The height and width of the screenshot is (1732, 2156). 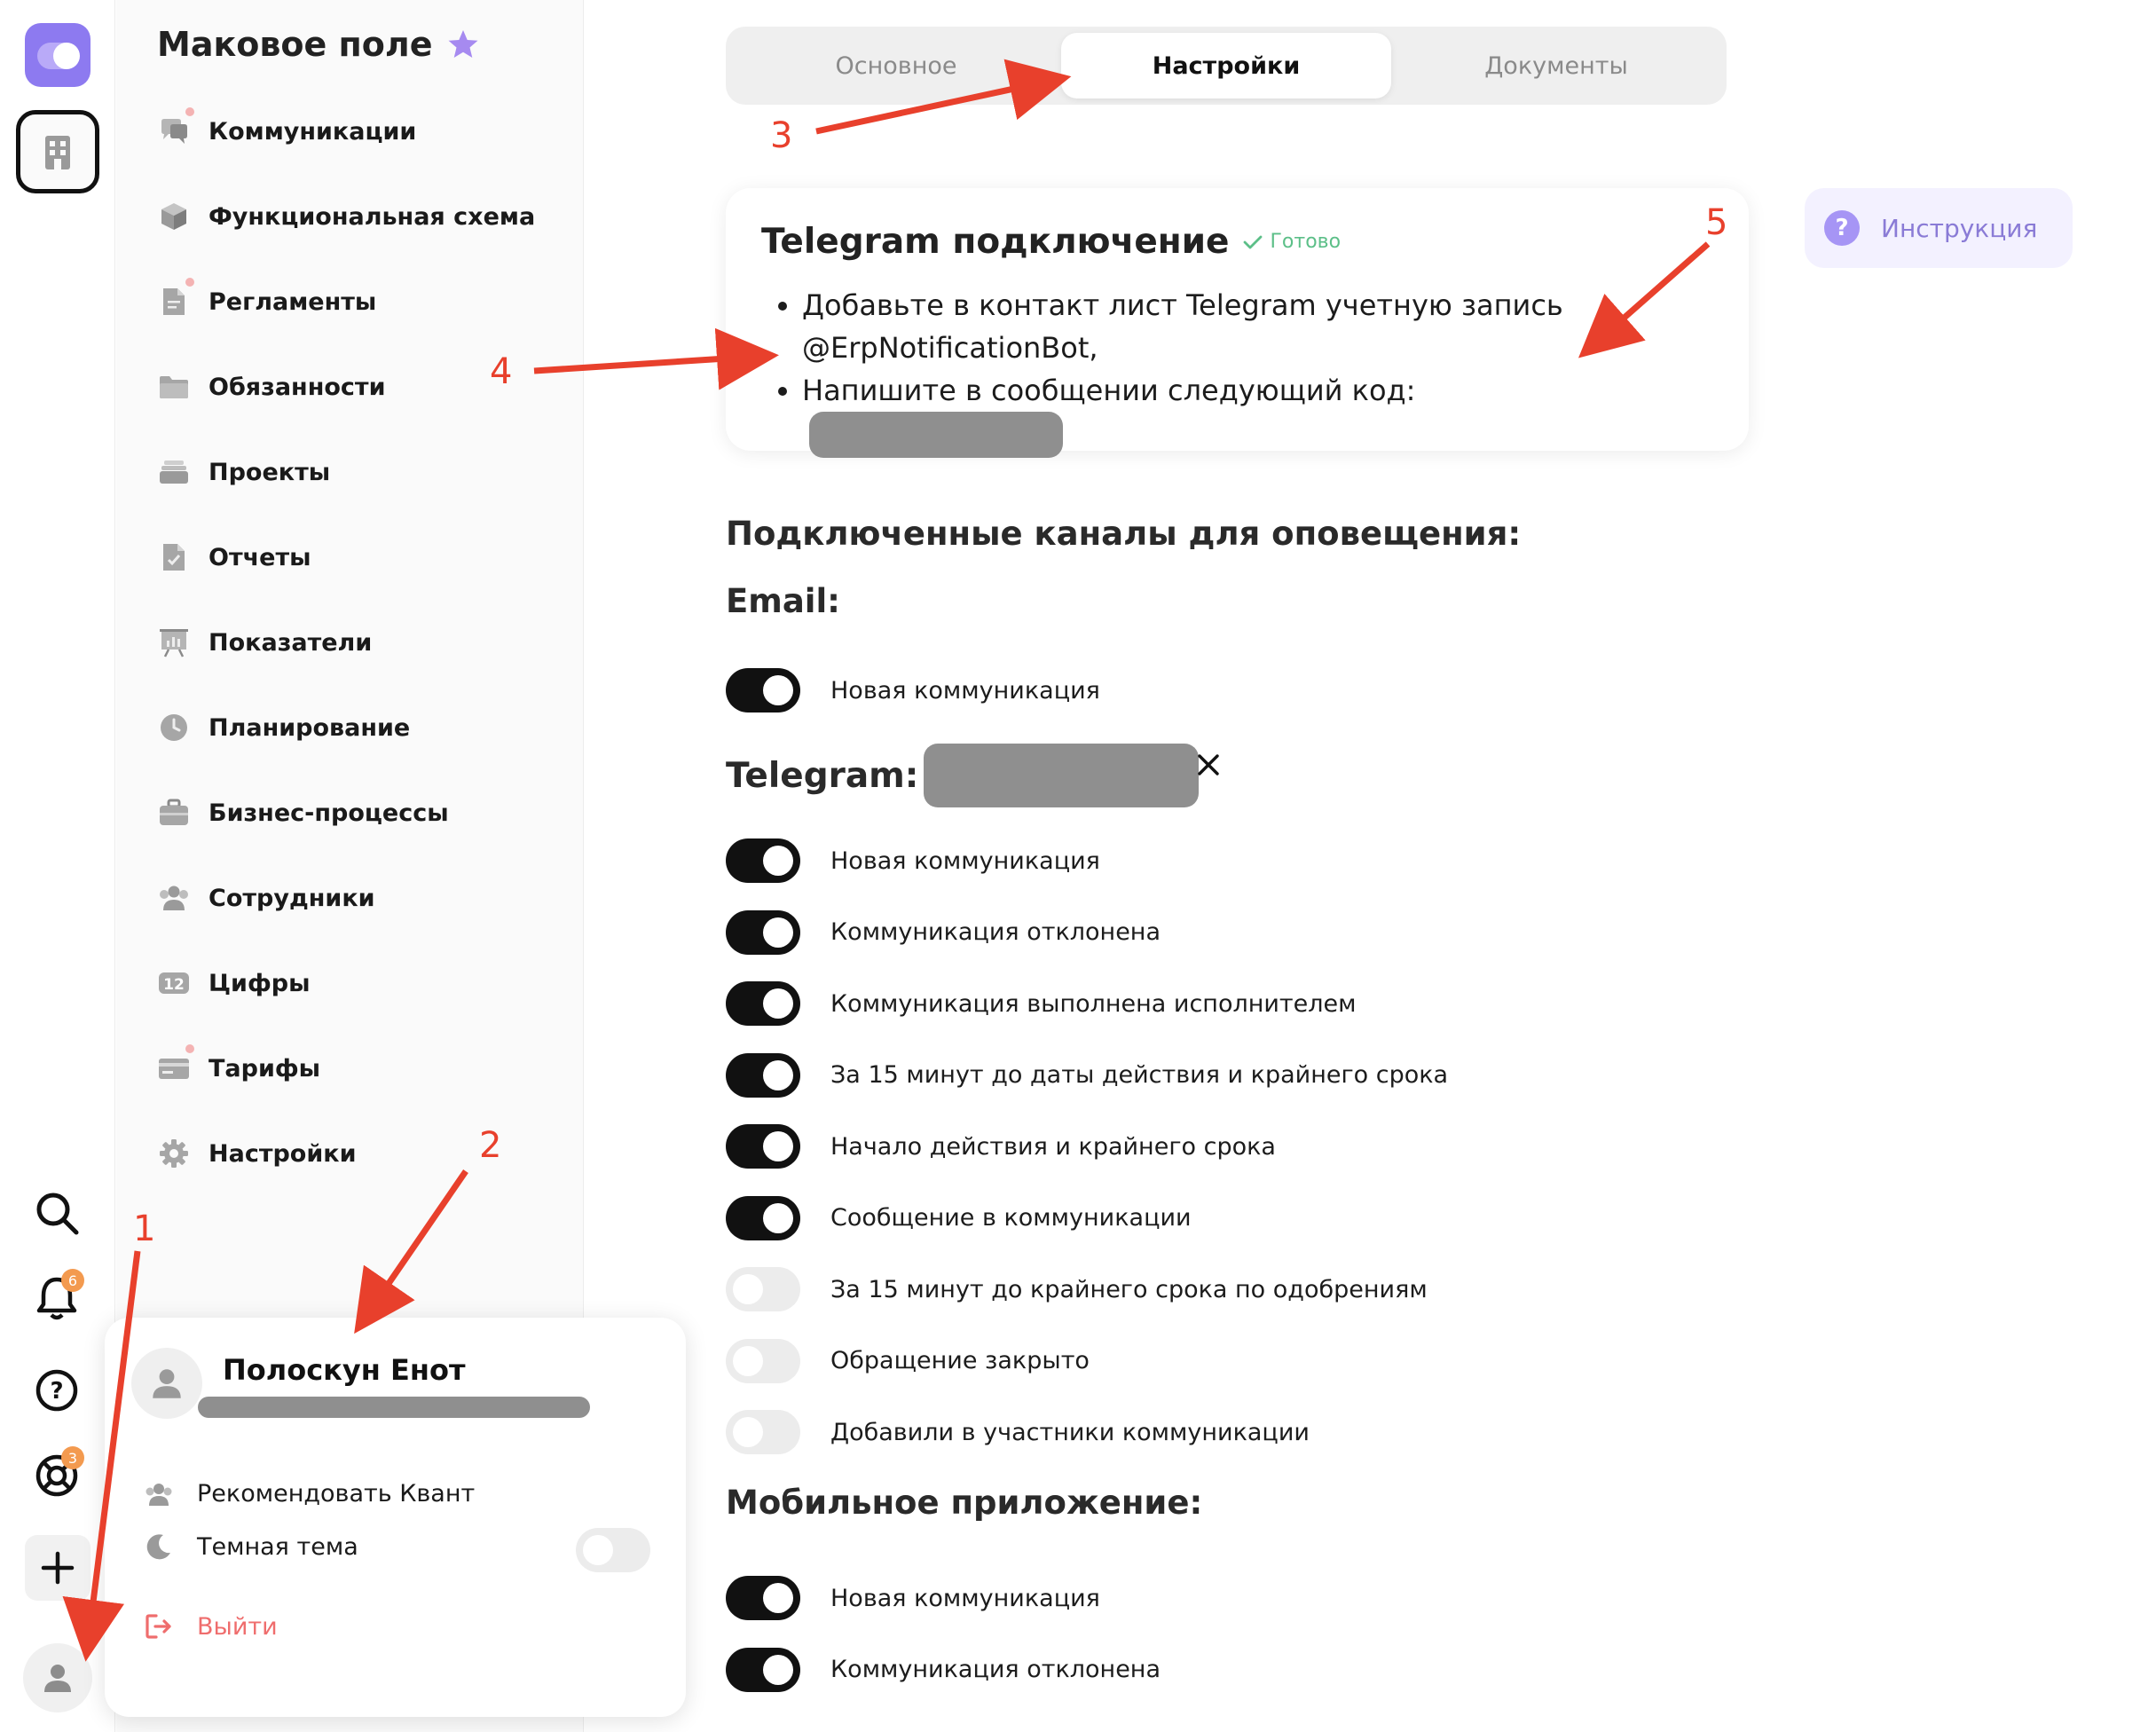 I want to click on sidebar-item-cube: Функциональная схема, so click(x=346, y=217).